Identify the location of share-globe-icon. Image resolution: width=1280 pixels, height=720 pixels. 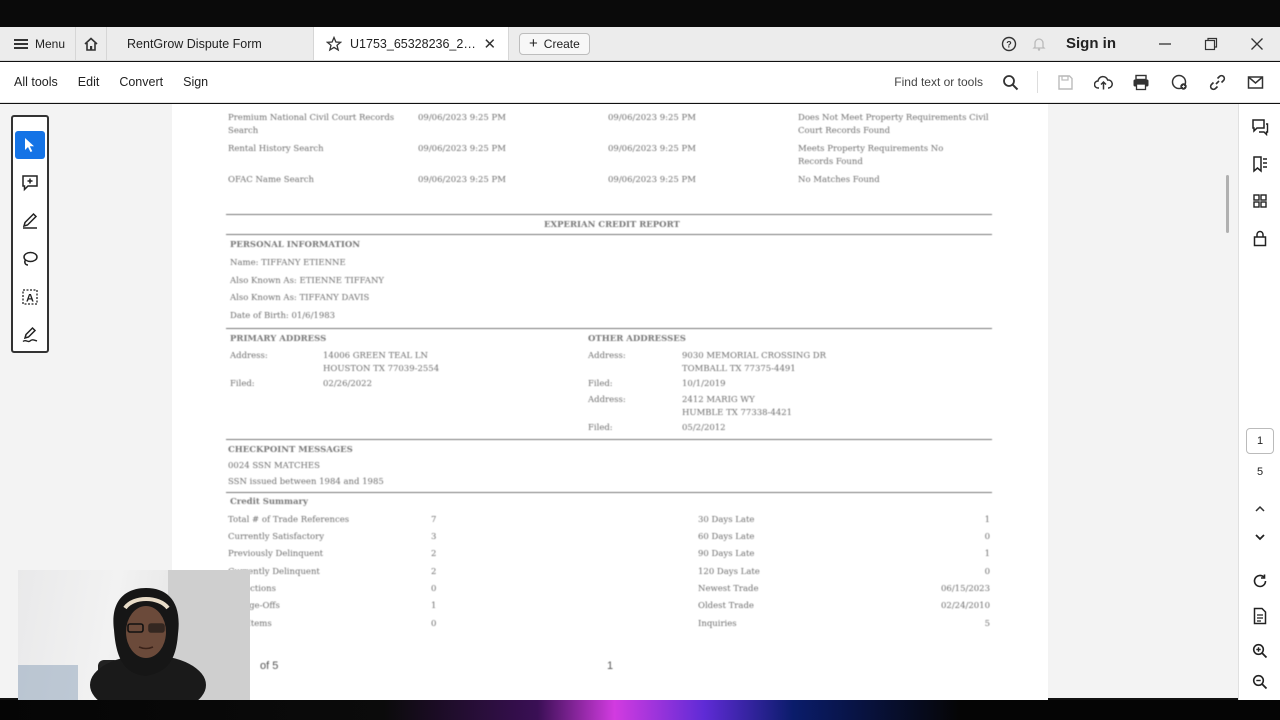
(1179, 82).